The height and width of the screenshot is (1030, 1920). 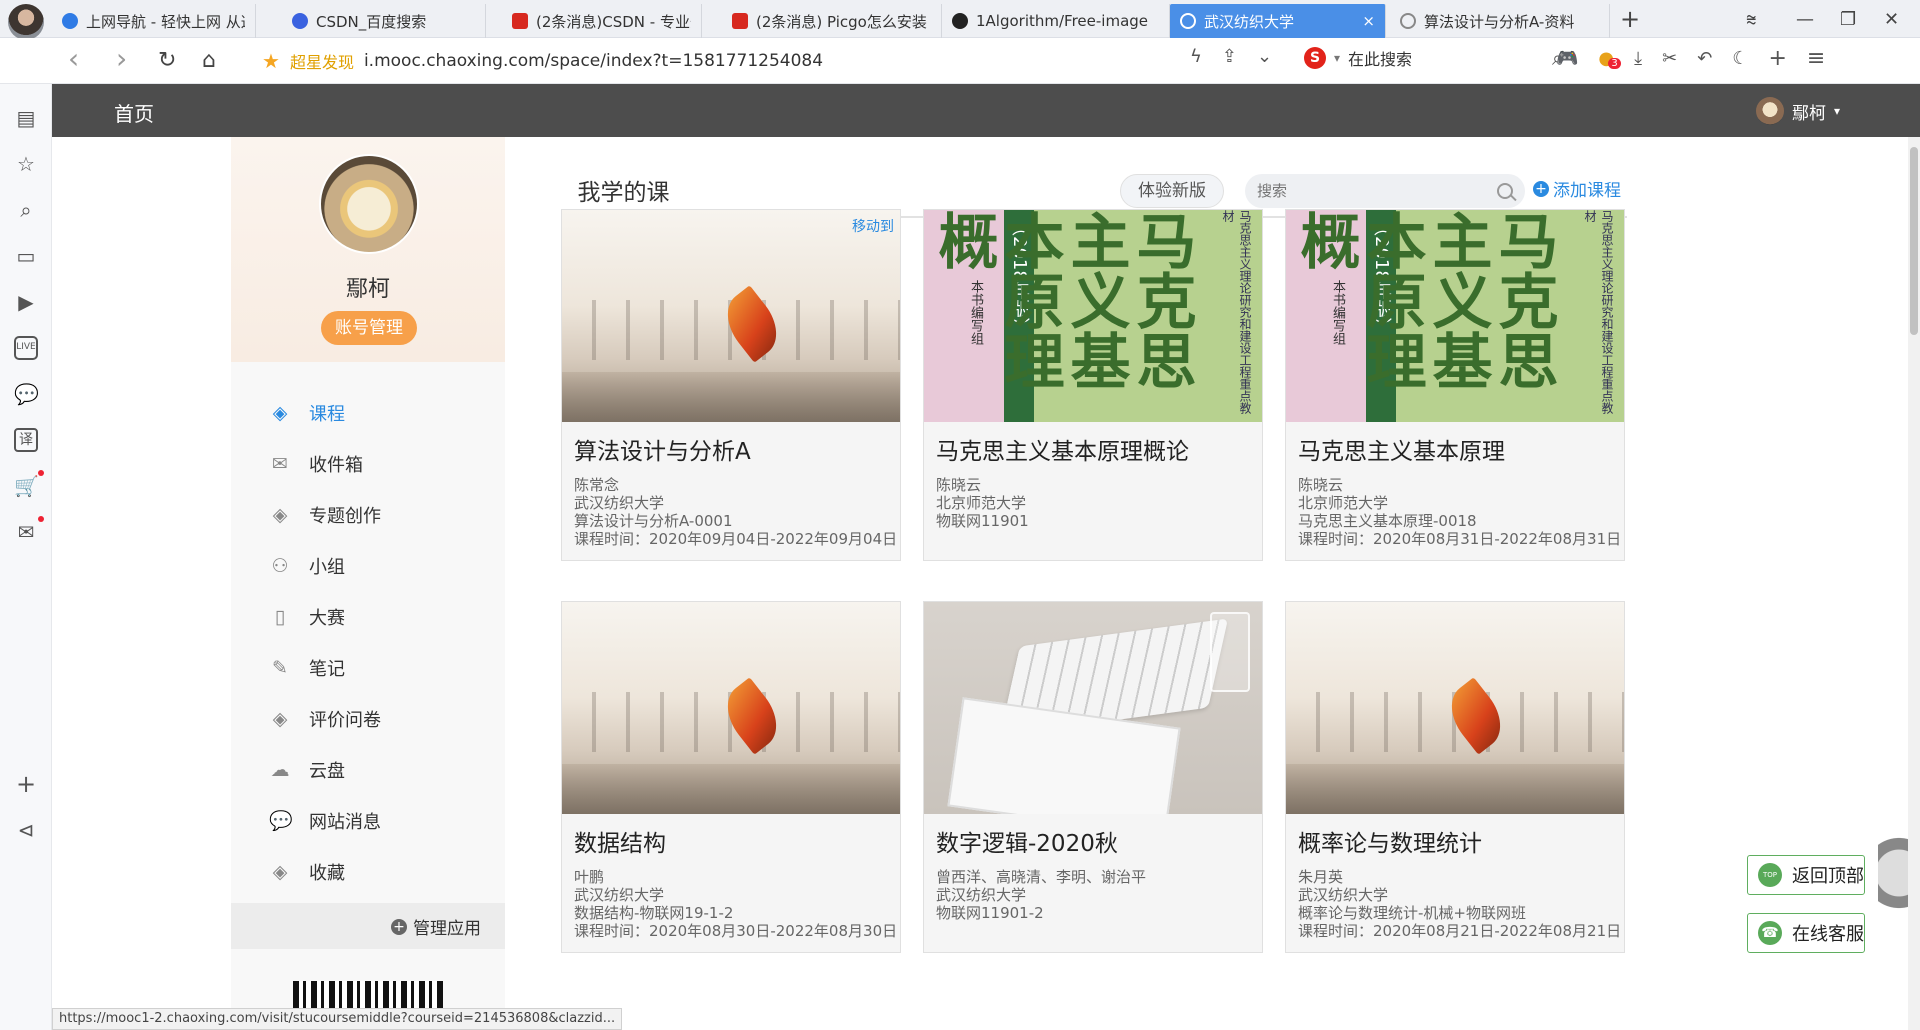 I want to click on engine-dropdown-icon: ▾, so click(x=1337, y=58).